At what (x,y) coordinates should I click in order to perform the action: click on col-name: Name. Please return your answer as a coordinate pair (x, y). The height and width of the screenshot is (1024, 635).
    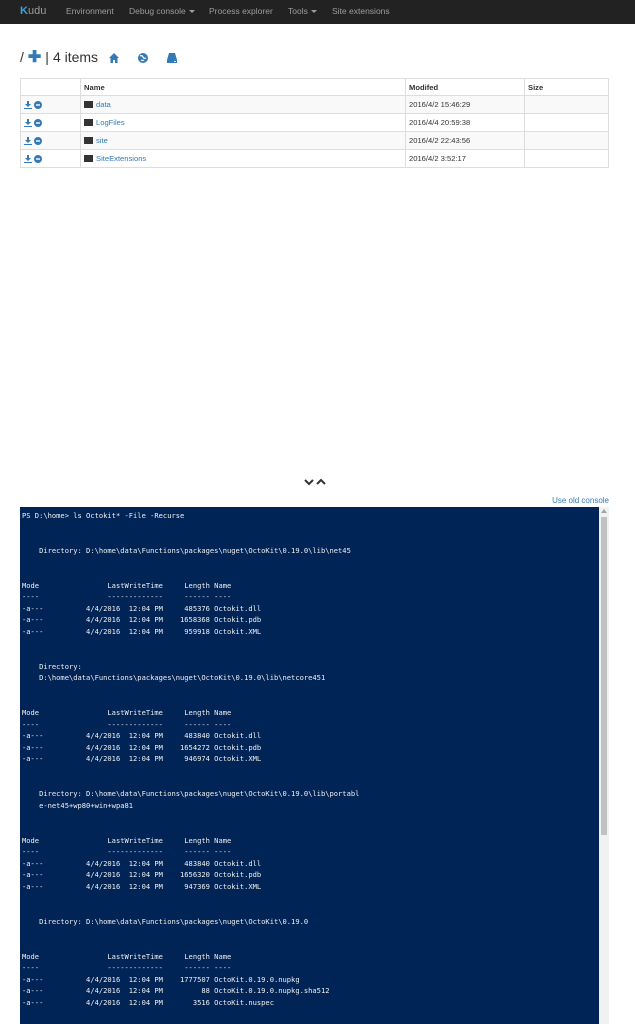
    Looking at the image, I should click on (243, 87).